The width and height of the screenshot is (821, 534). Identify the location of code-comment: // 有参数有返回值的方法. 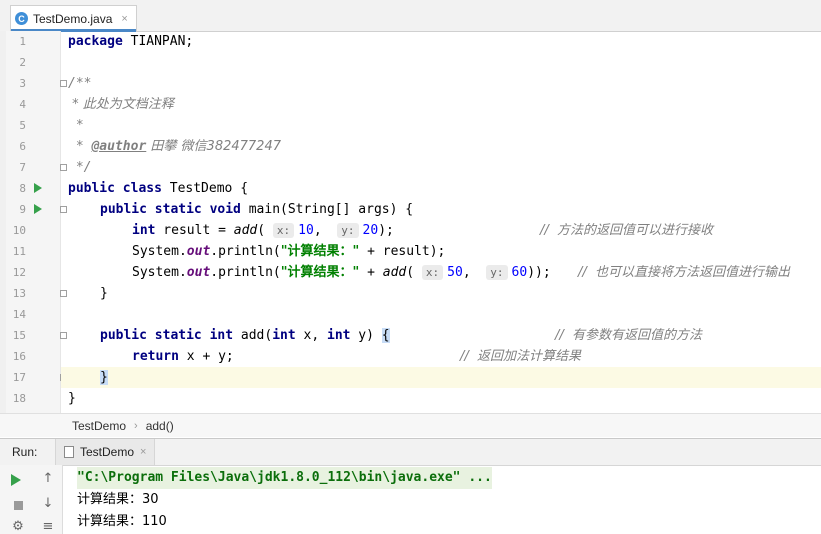
(629, 335).